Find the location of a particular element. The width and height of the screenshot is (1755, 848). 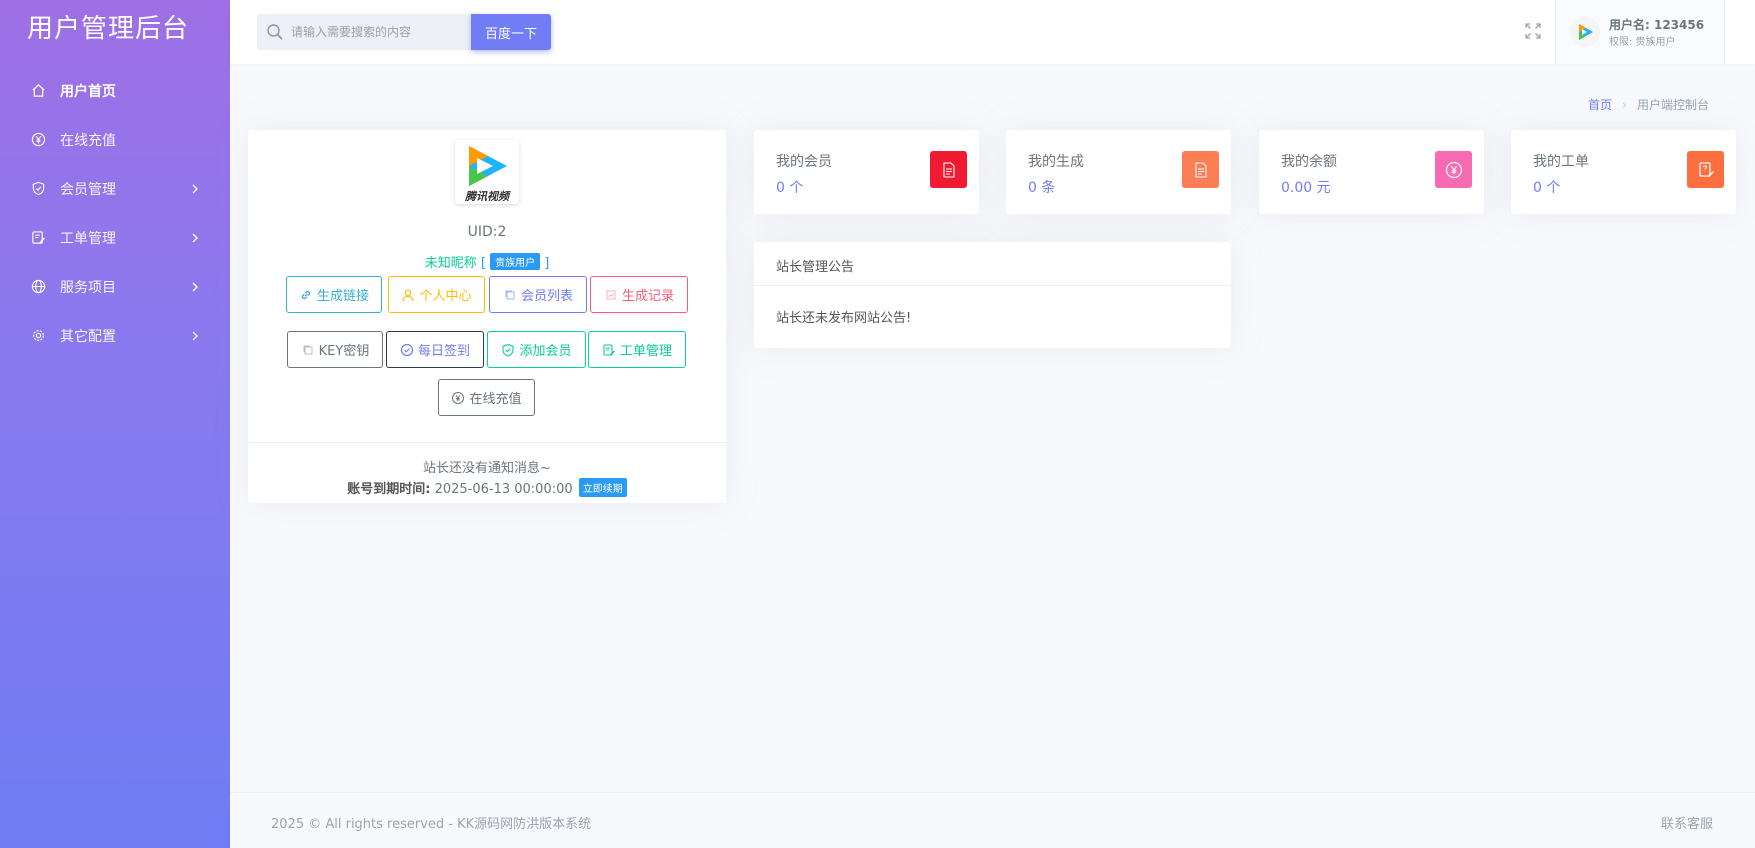

key-secret-button: KEY密钥 is located at coordinates (335, 349).